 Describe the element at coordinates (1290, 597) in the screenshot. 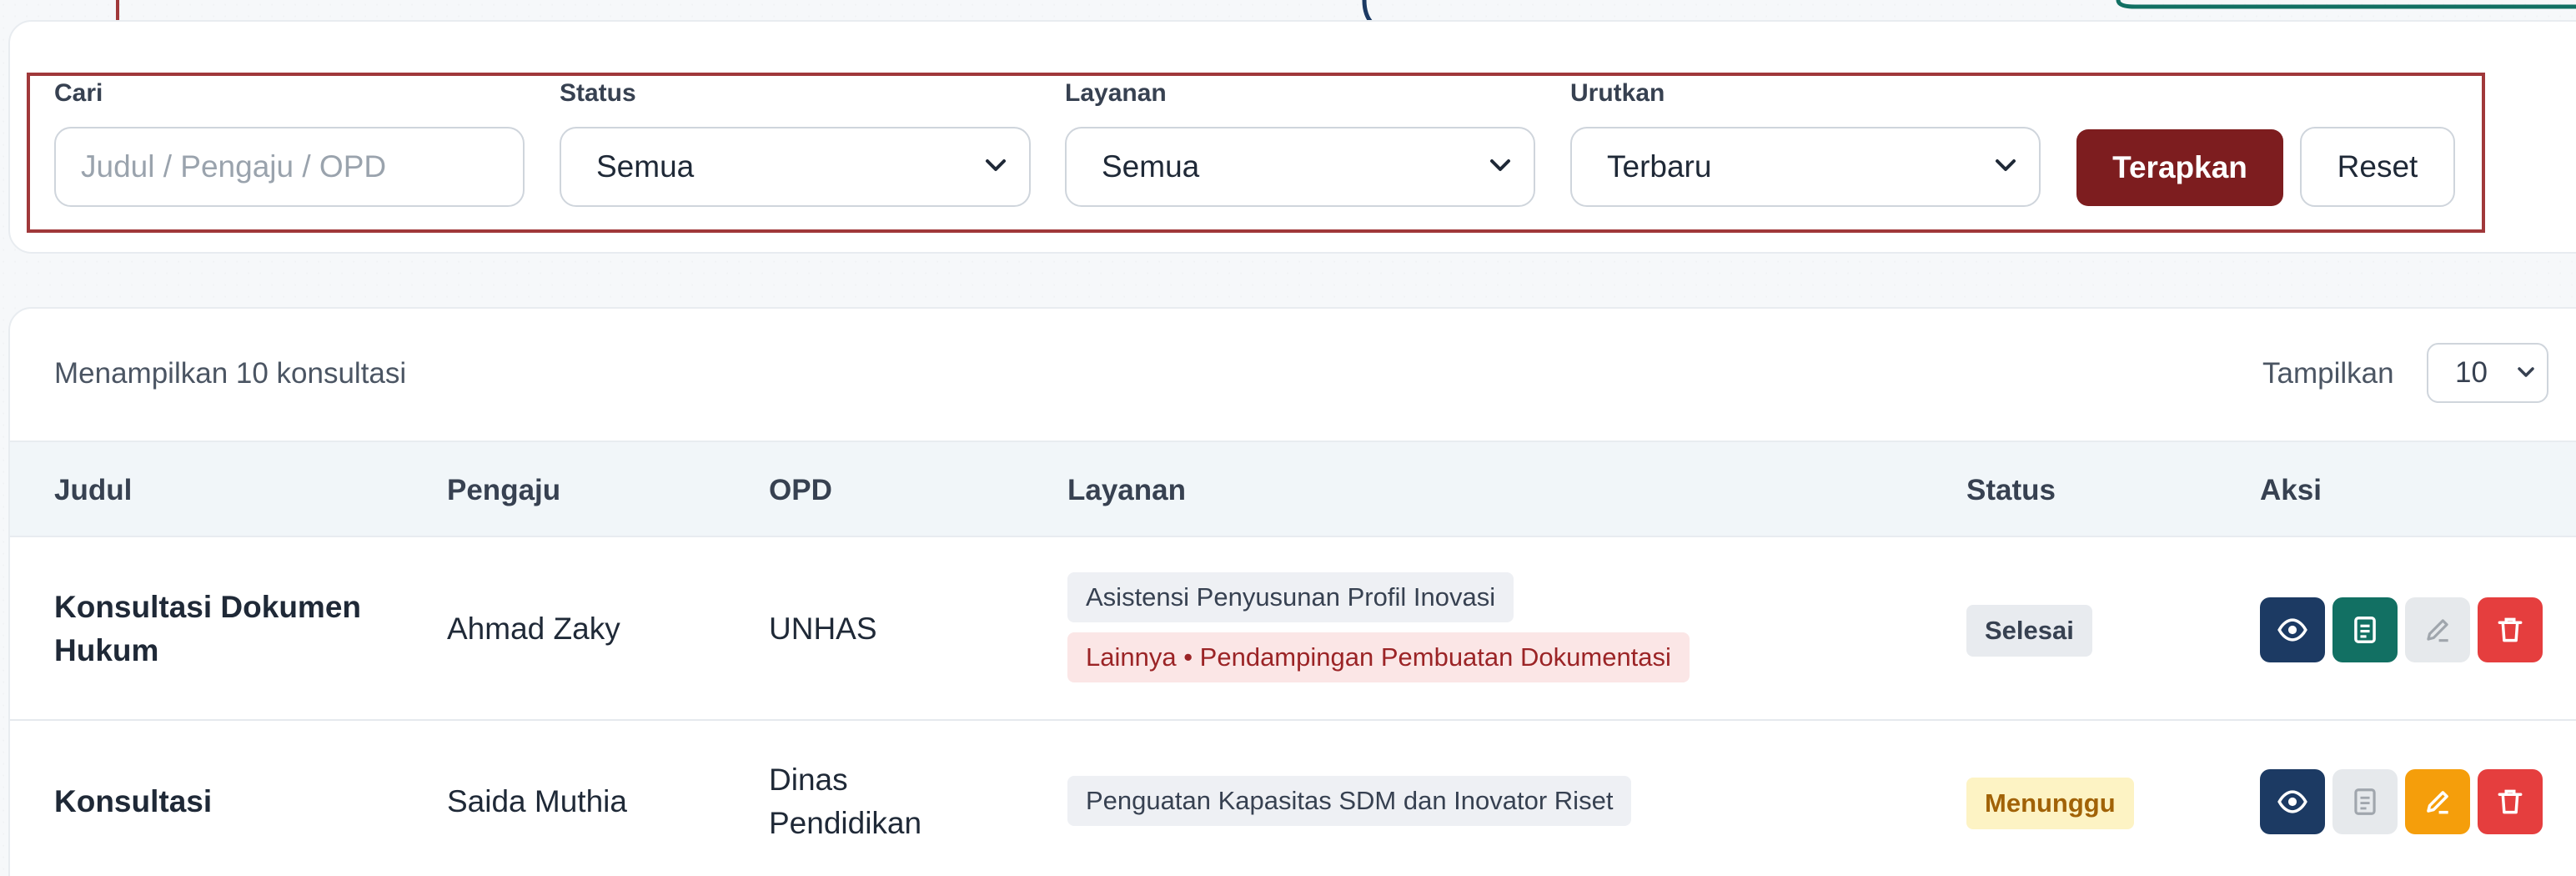

I see `service-tag: Asistensi Penyusunan Profil Inovasi` at that location.